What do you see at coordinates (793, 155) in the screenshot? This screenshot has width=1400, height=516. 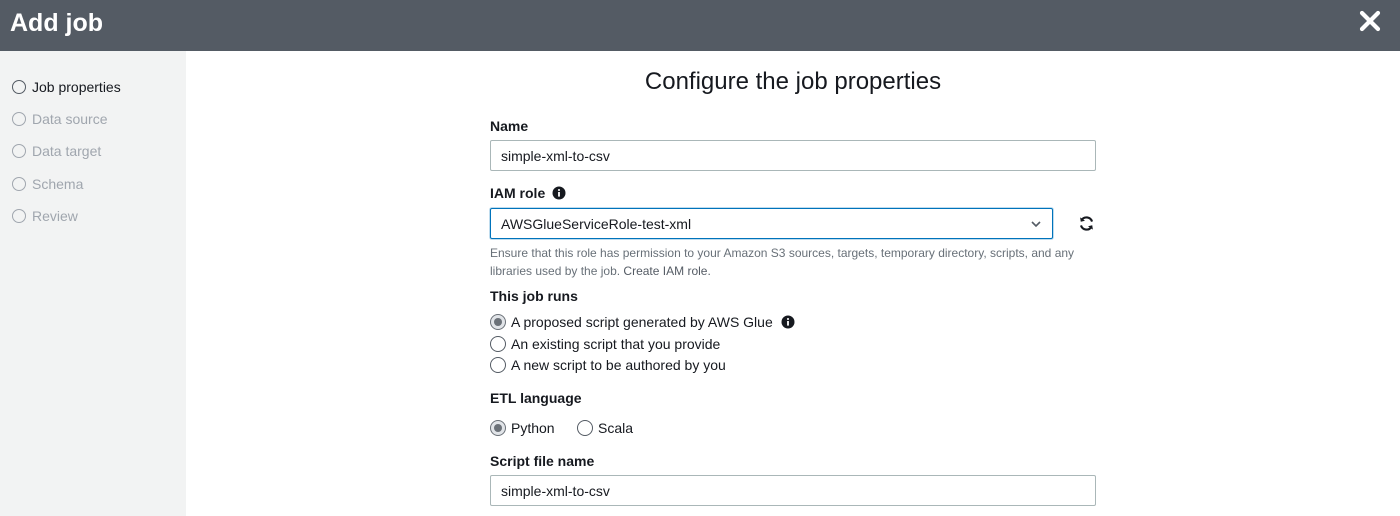 I see `name-input` at bounding box center [793, 155].